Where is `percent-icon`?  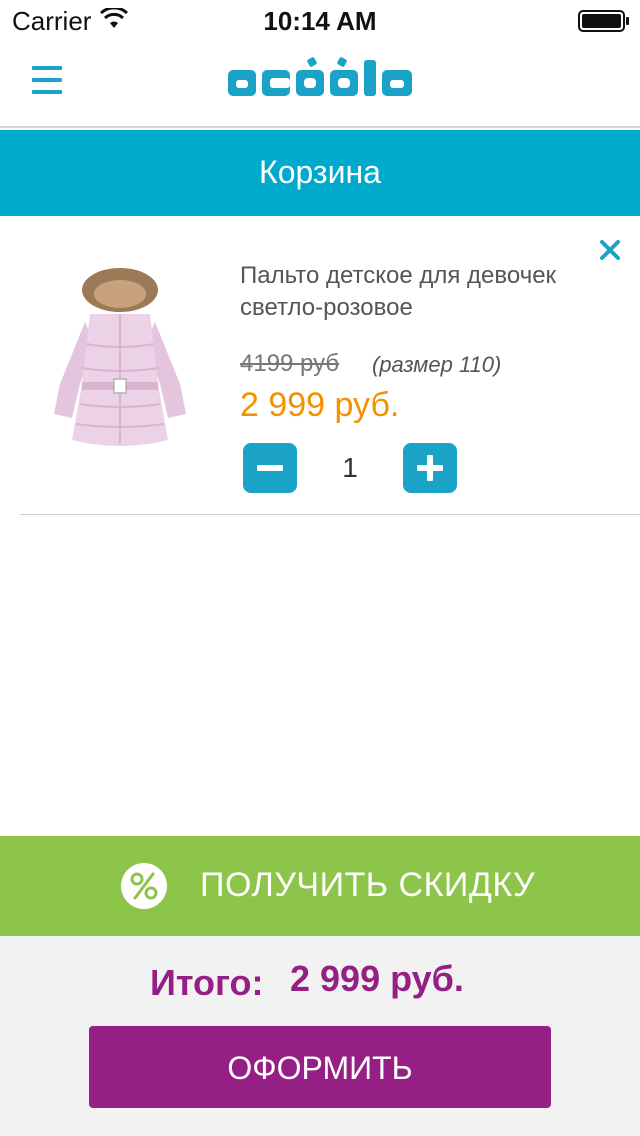
percent-icon is located at coordinates (144, 886).